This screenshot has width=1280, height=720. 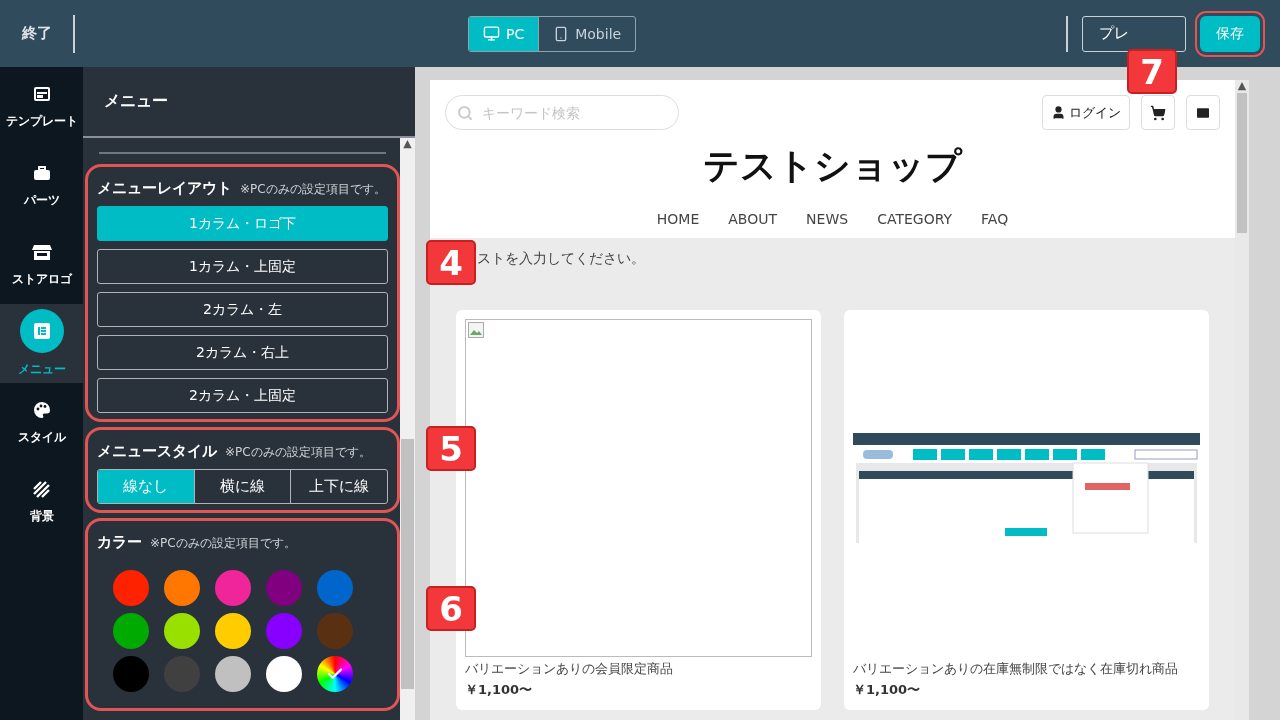 I want to click on template-icon, so click(x=41, y=94).